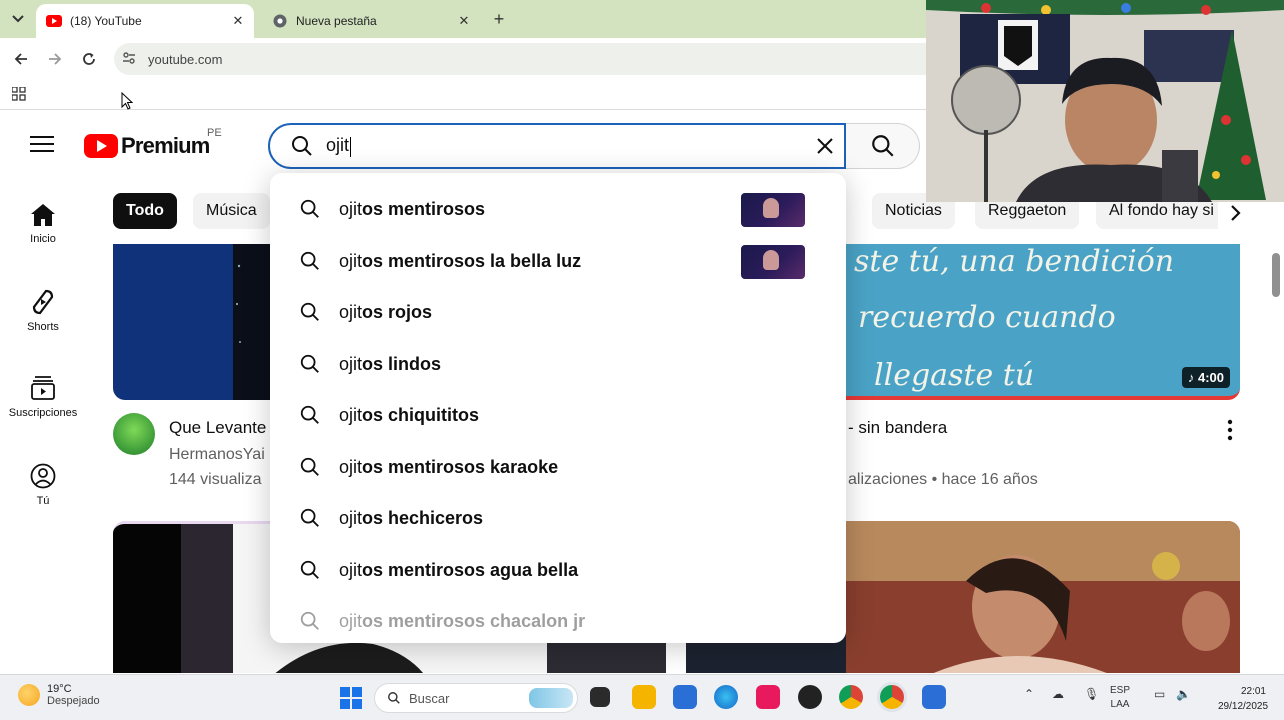  I want to click on suggestion-item: ojitos mentirosos la bella luz, so click(558, 261).